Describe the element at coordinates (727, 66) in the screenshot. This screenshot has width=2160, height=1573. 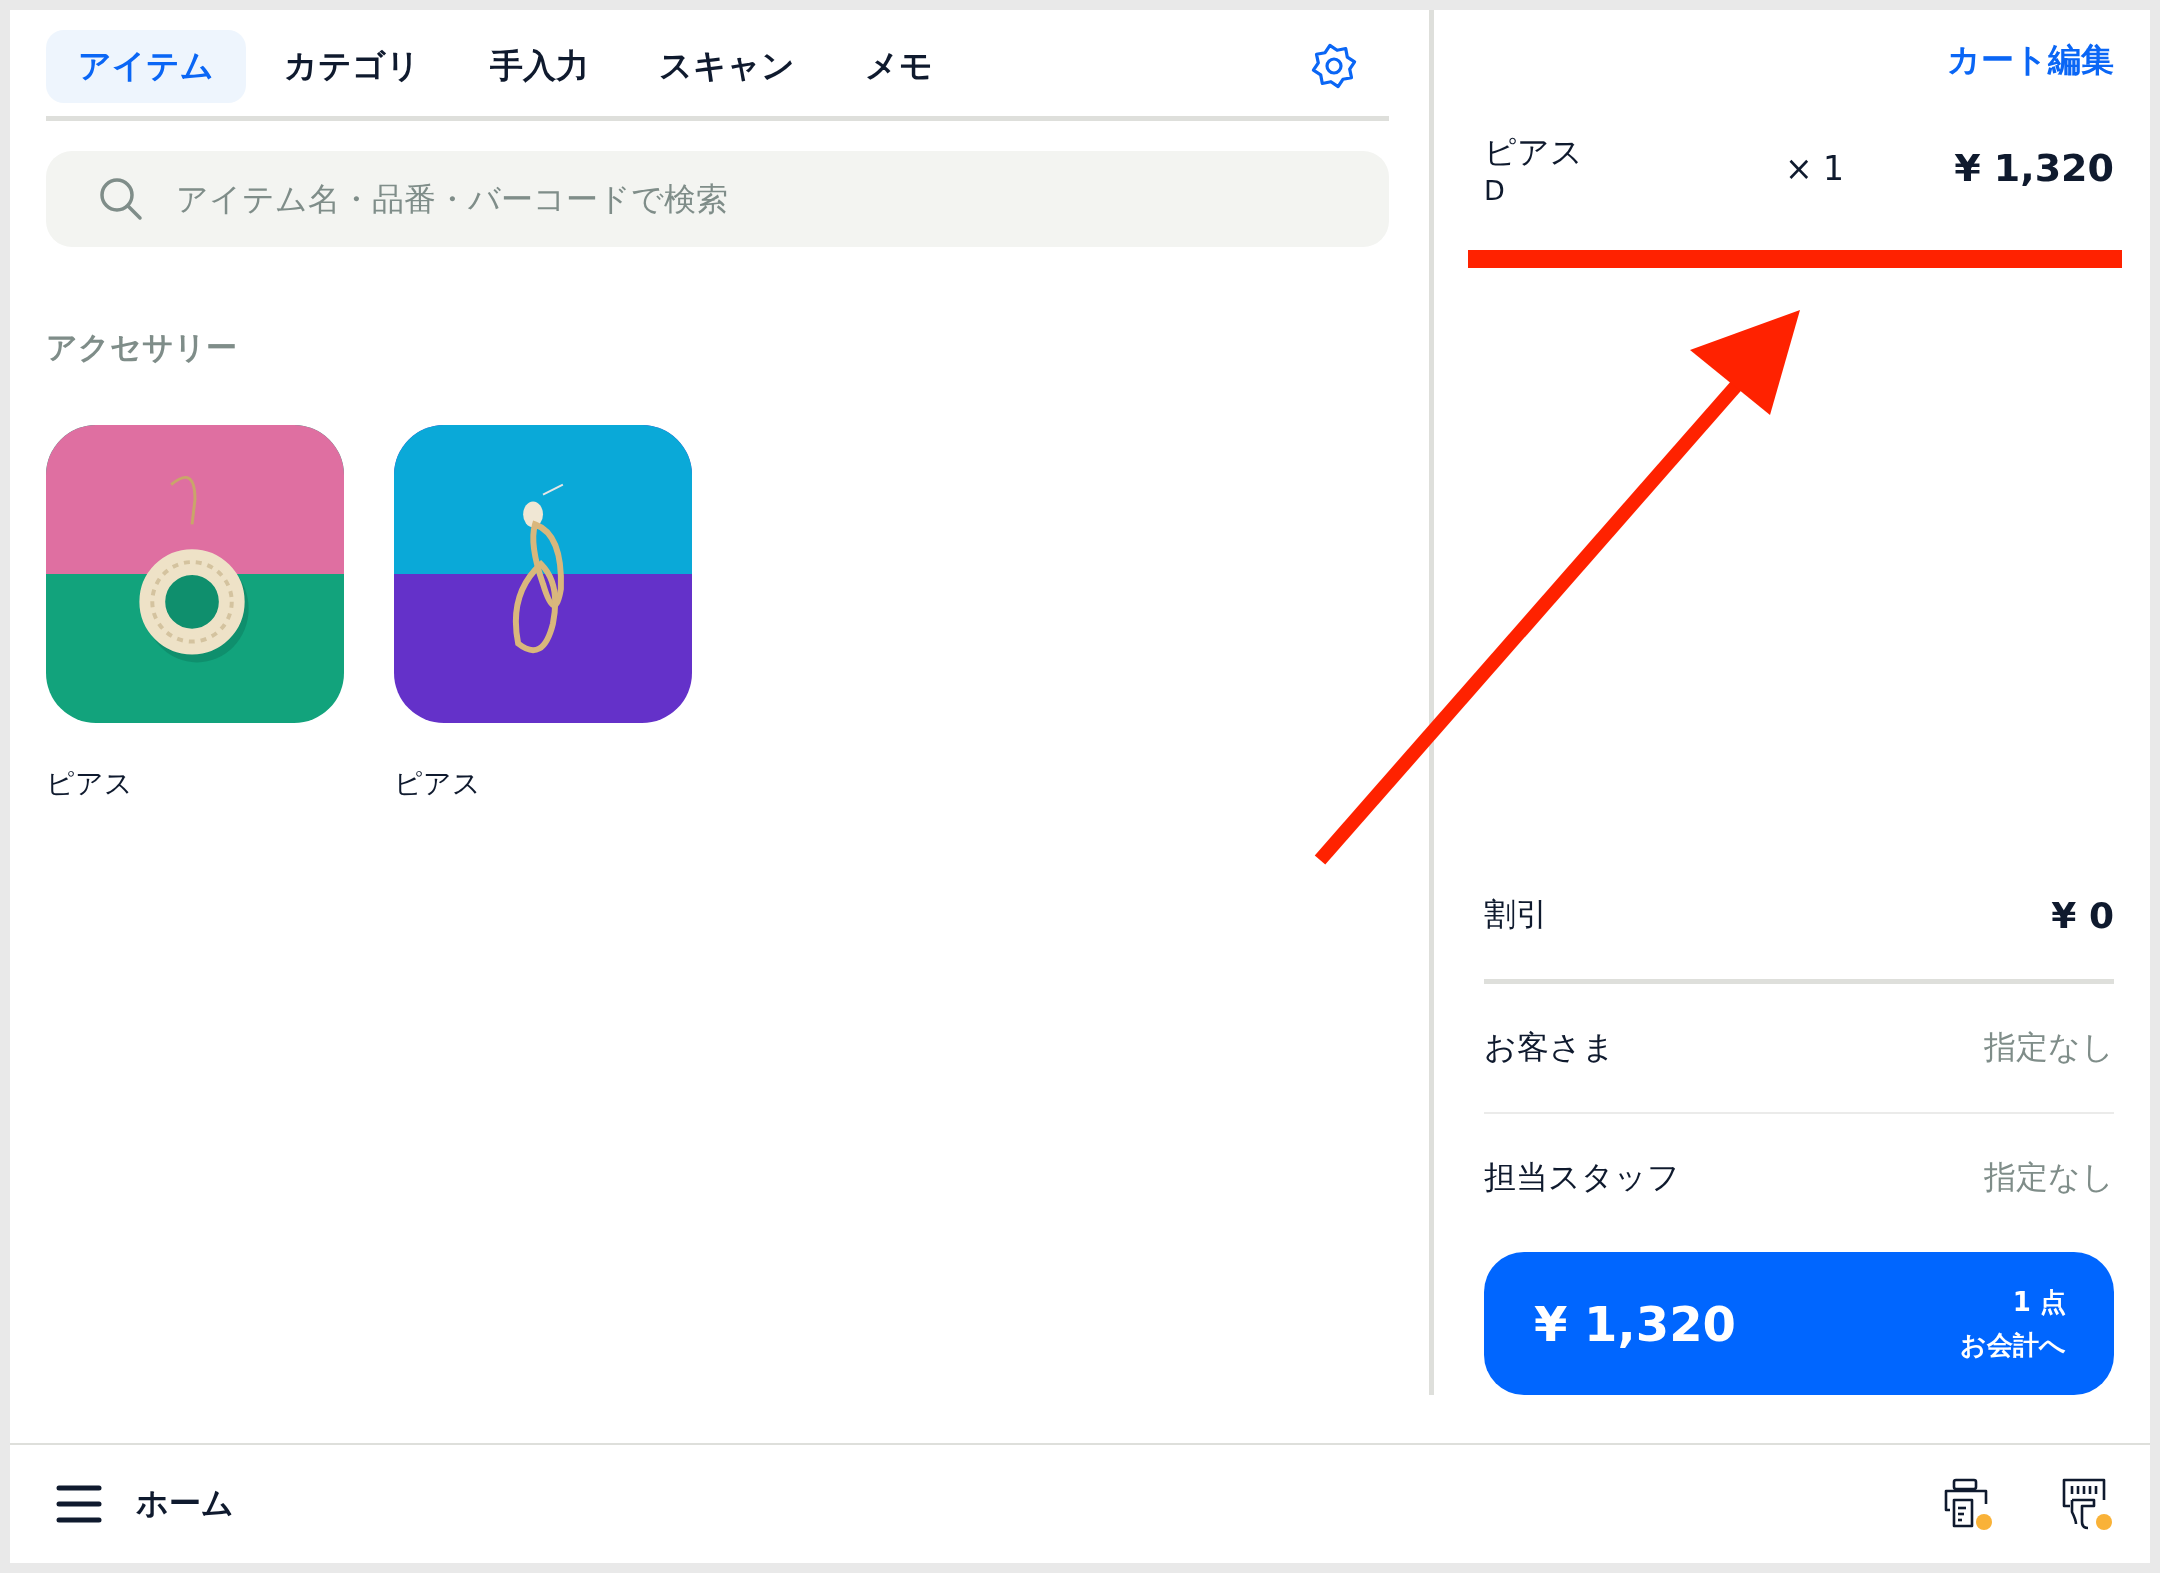
I see `tab: スキャン` at that location.